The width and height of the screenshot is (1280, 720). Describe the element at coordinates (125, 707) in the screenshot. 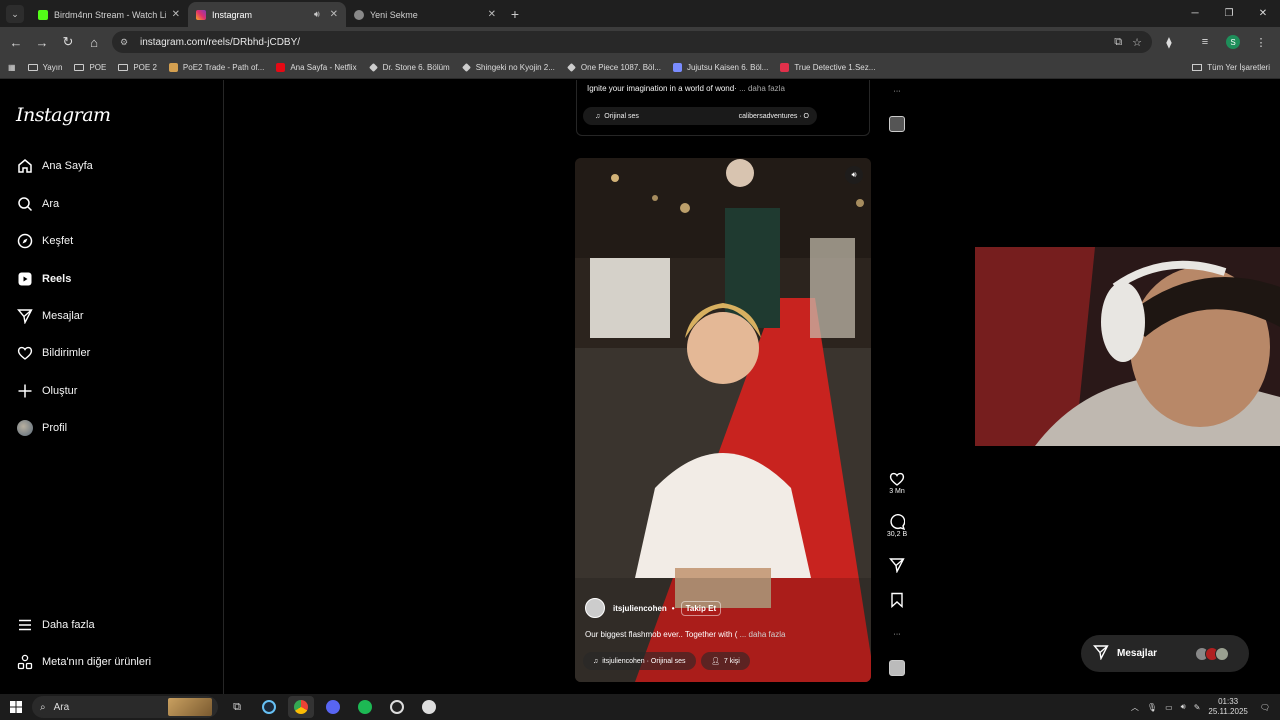

I see `taskbar-search: ⌕ Ara` at that location.